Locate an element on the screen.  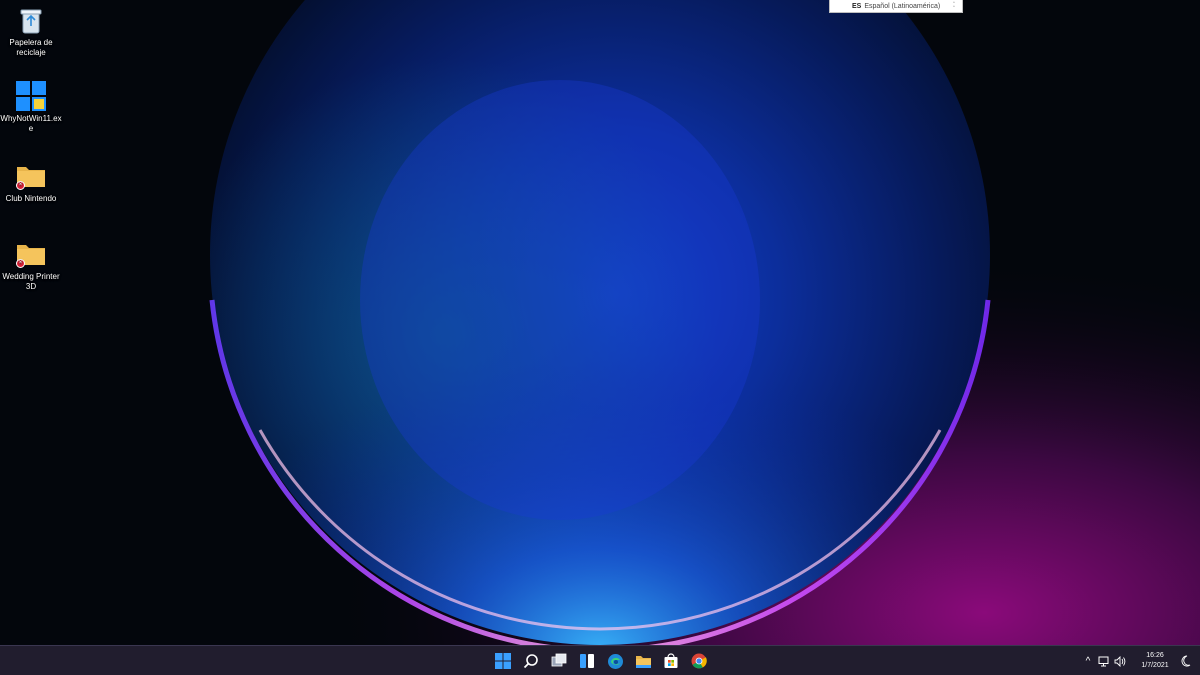
desktop-icon-label: Club Nintendo is located at coordinates (31, 198).